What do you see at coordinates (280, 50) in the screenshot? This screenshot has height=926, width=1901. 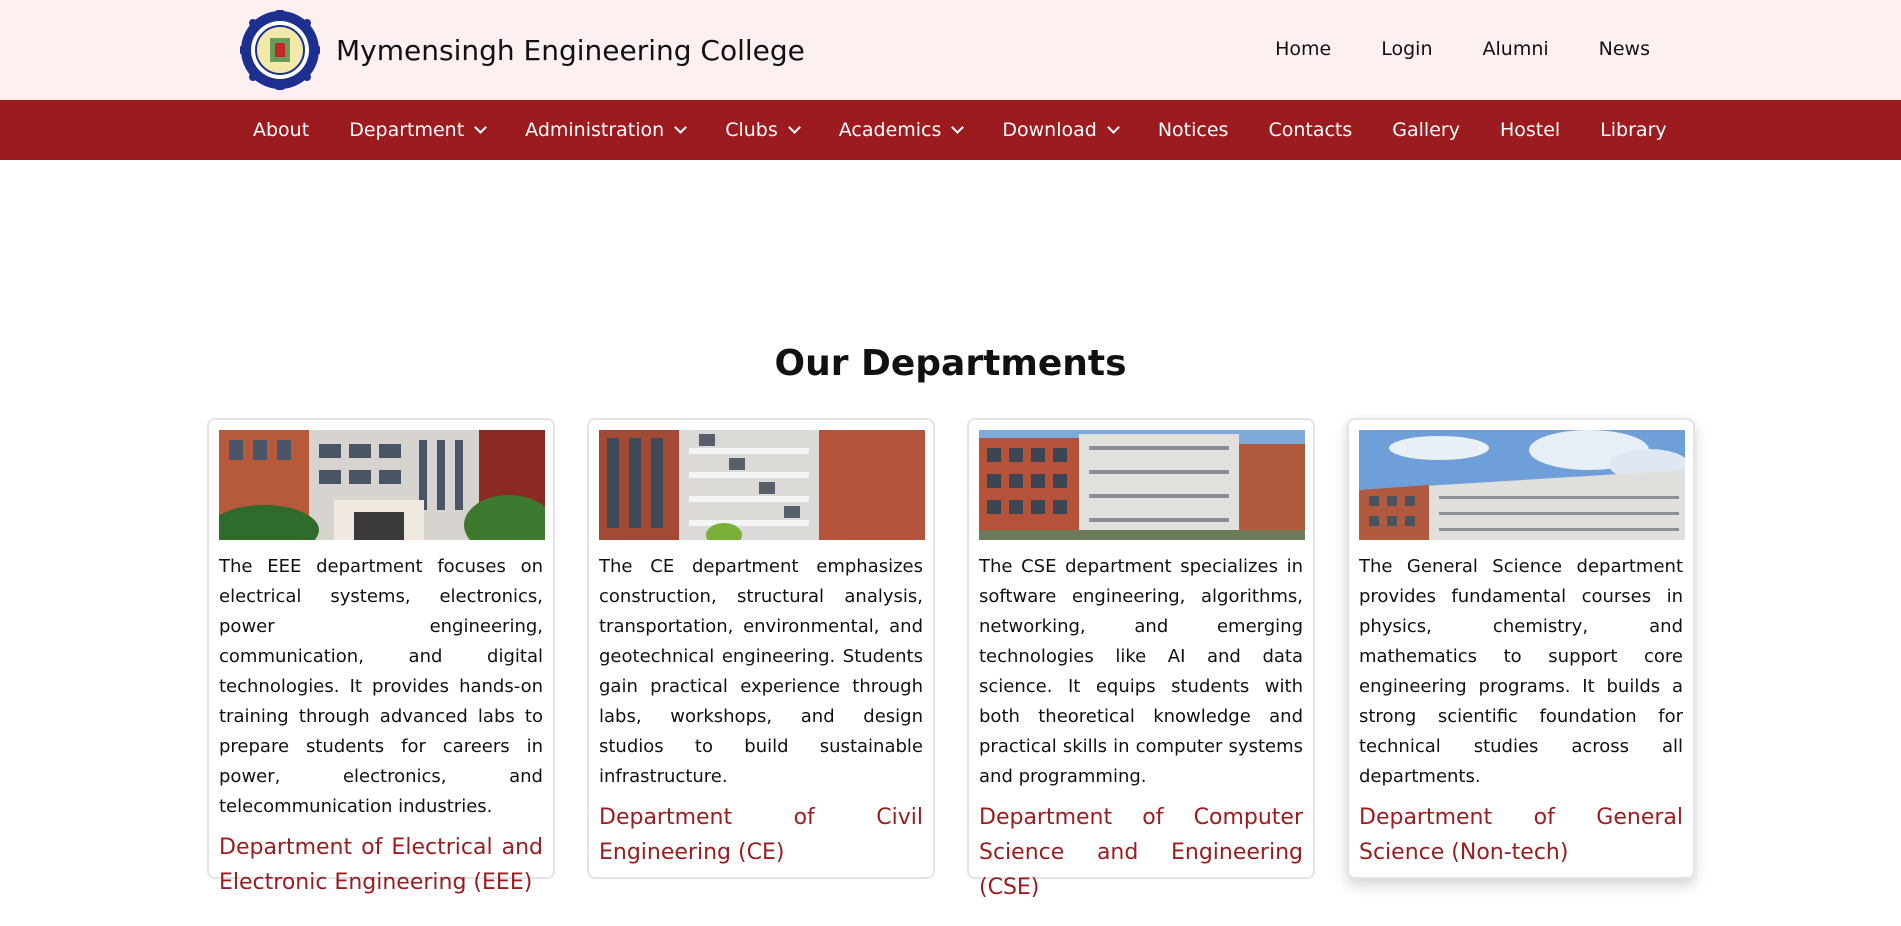 I see `college-logo` at bounding box center [280, 50].